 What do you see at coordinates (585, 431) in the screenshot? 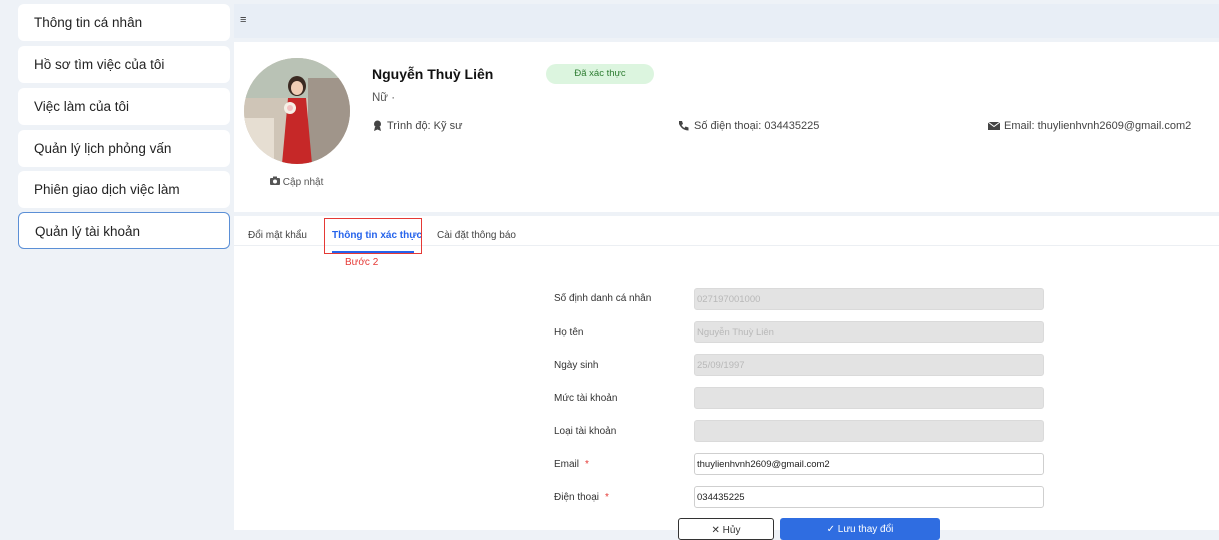
I see `account-type-label: Loại tài khoản` at bounding box center [585, 431].